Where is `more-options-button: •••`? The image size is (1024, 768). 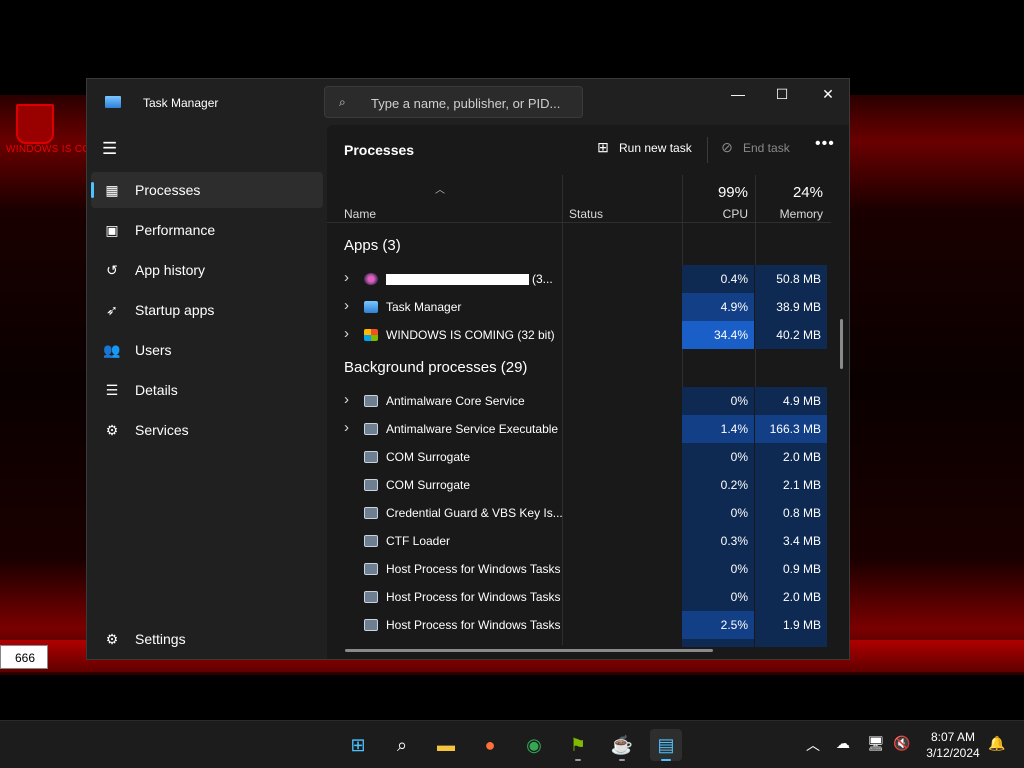
more-options-button: ••• is located at coordinates (825, 144).